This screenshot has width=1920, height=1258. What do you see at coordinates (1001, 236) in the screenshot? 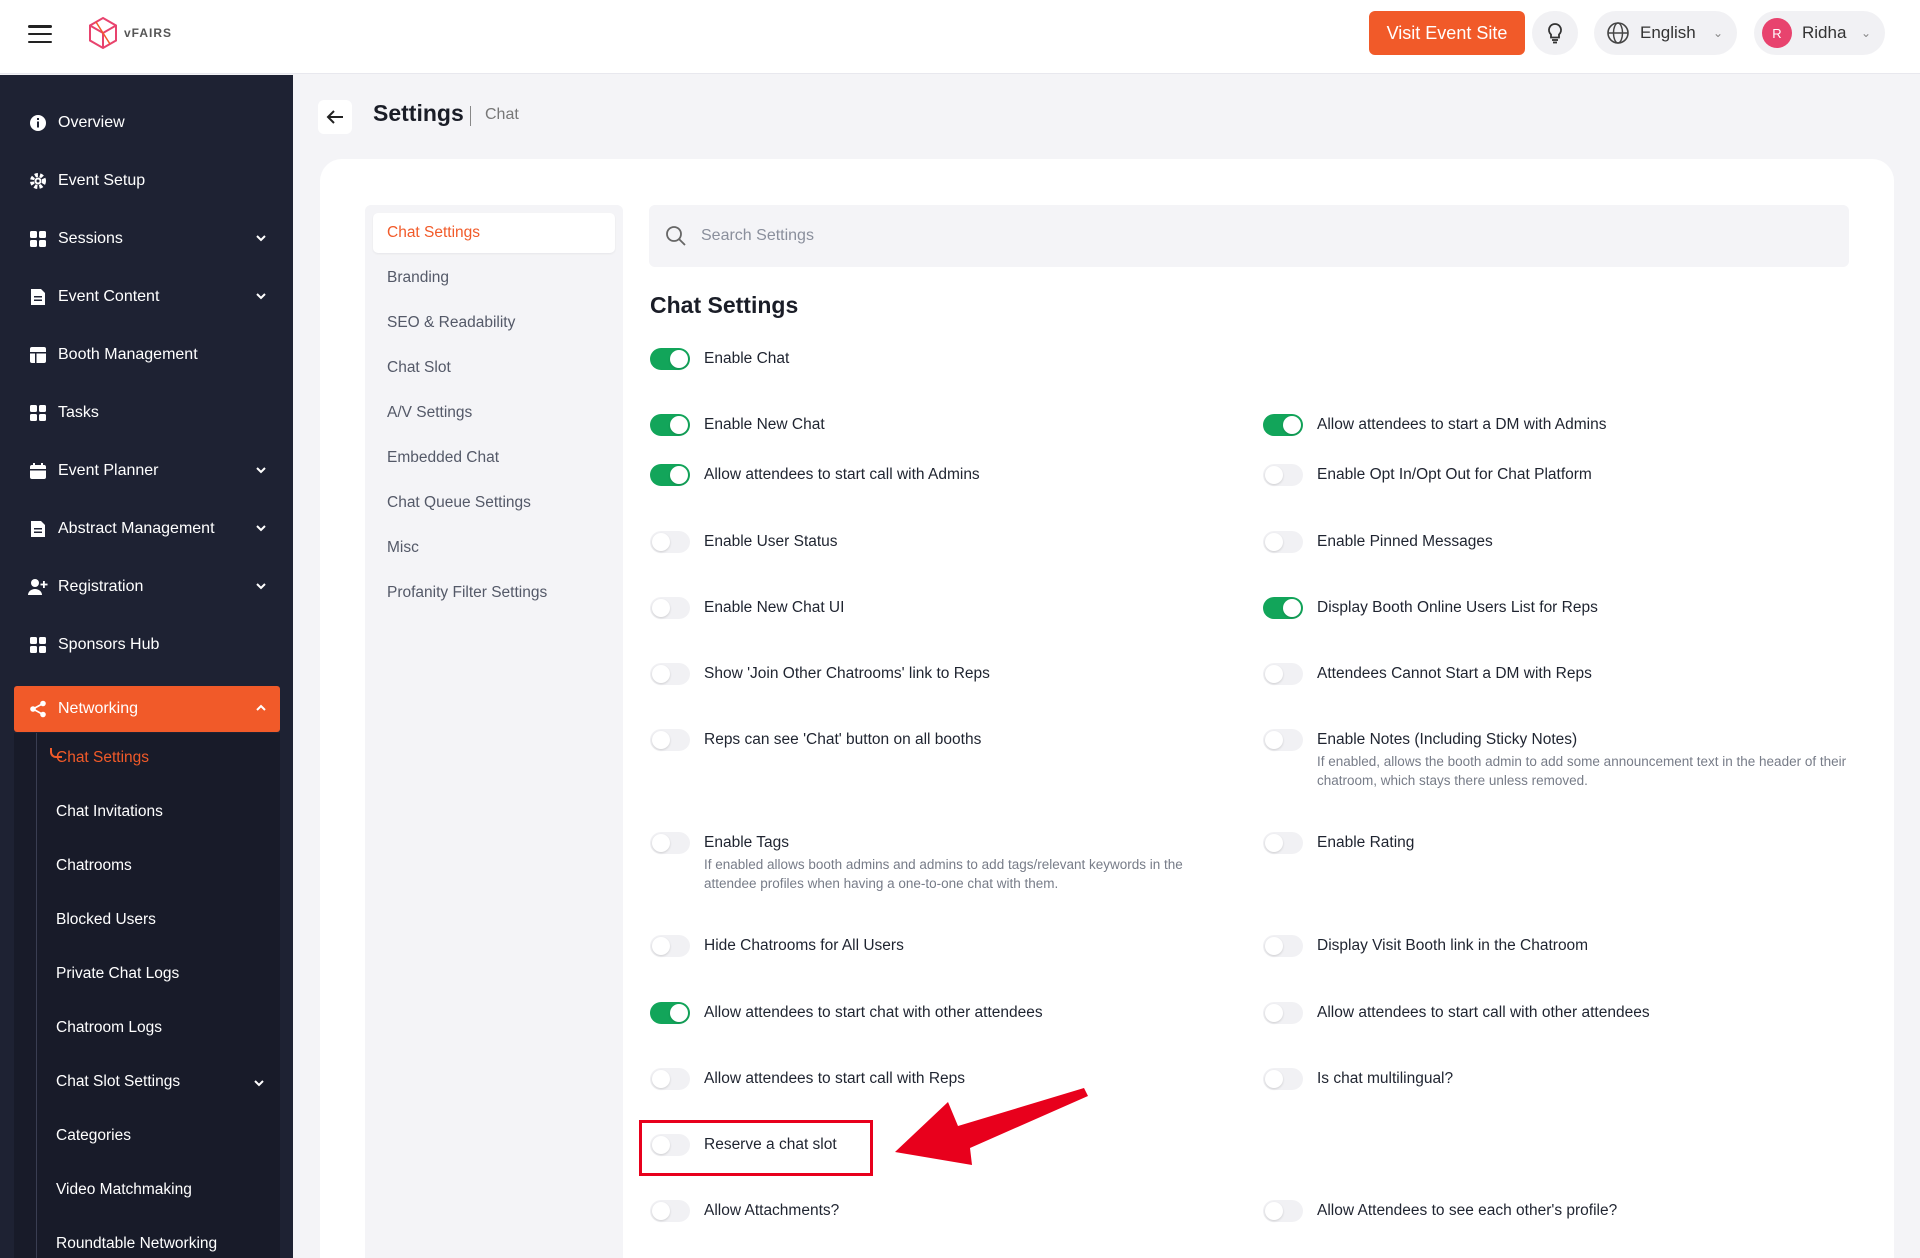
I see `search-input` at bounding box center [1001, 236].